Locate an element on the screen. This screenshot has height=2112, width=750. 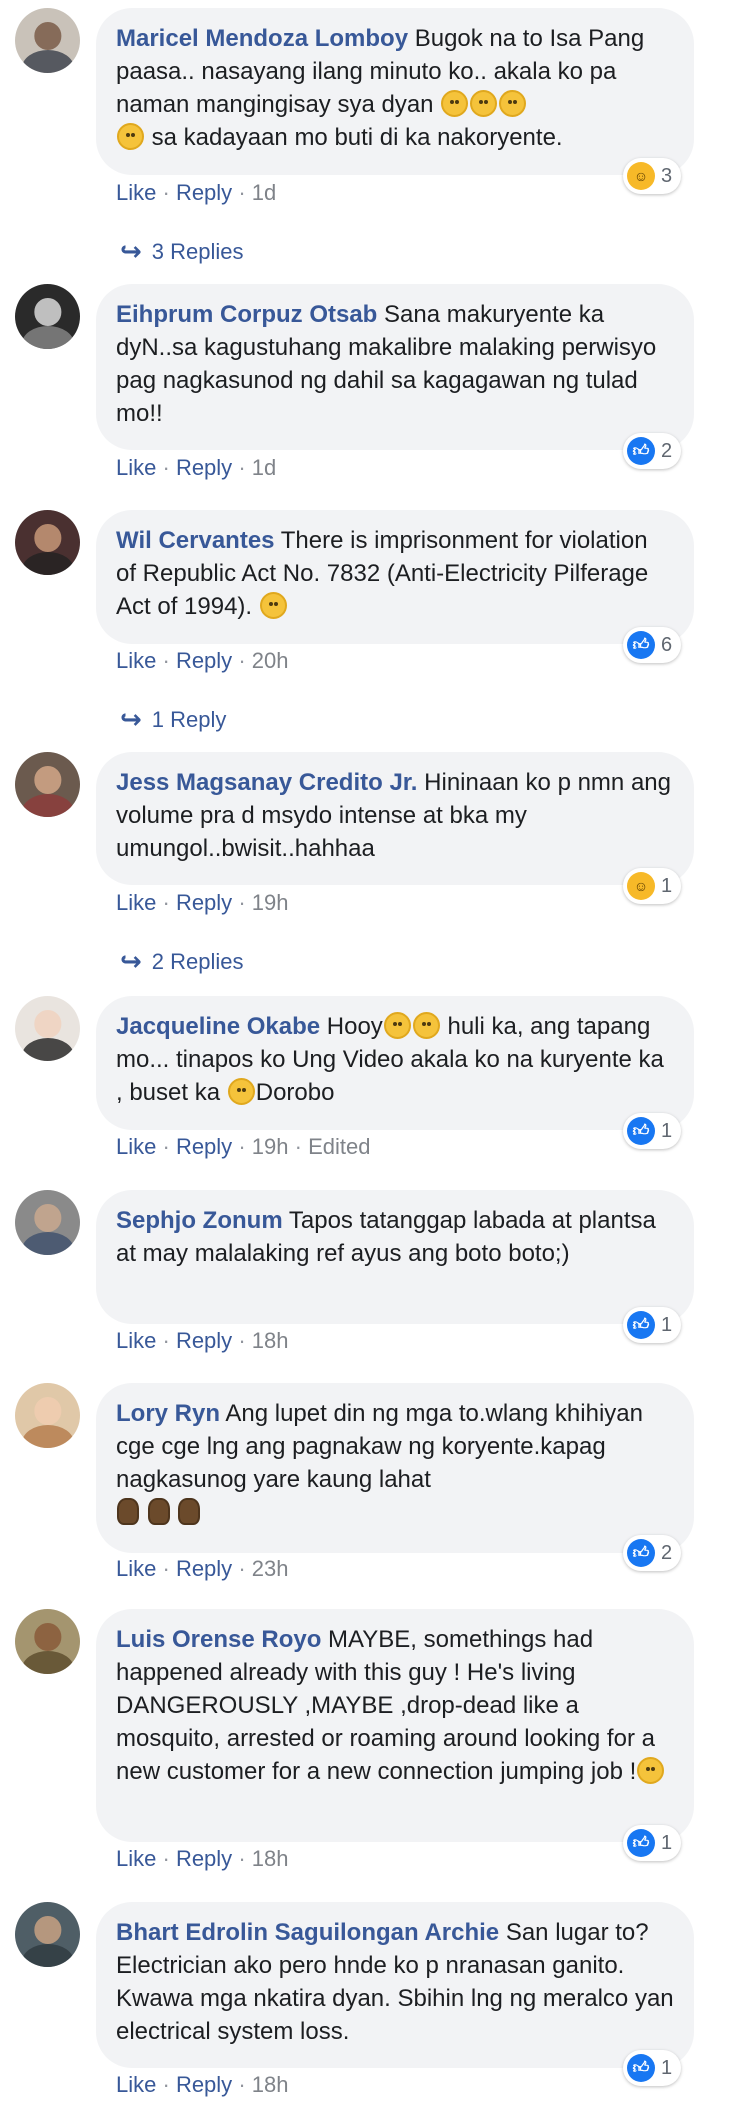
commenter-name: Sephjo Zonum is located at coordinates (199, 1220).